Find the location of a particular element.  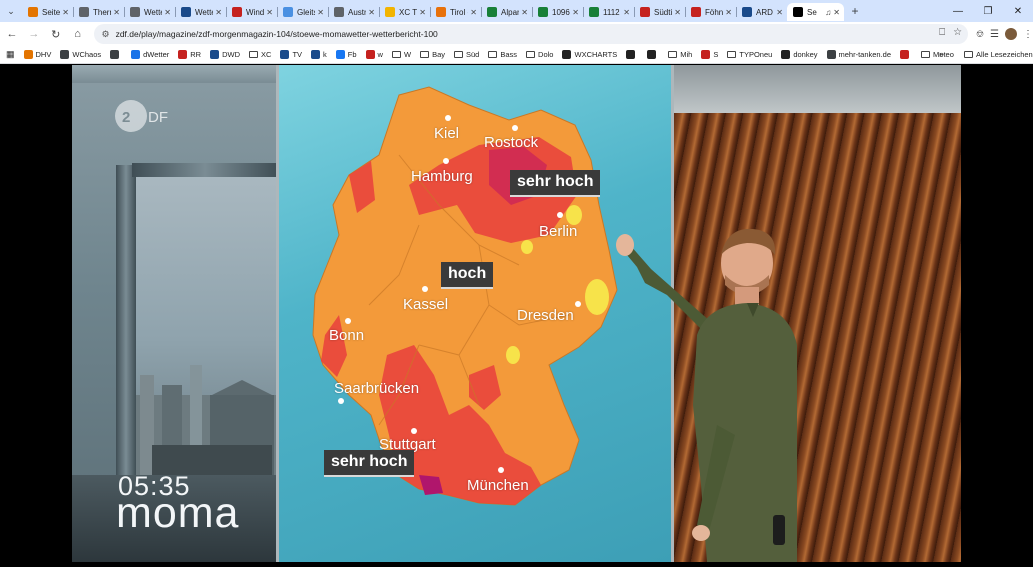

bookmark-item: Fb is located at coordinates (346, 54).